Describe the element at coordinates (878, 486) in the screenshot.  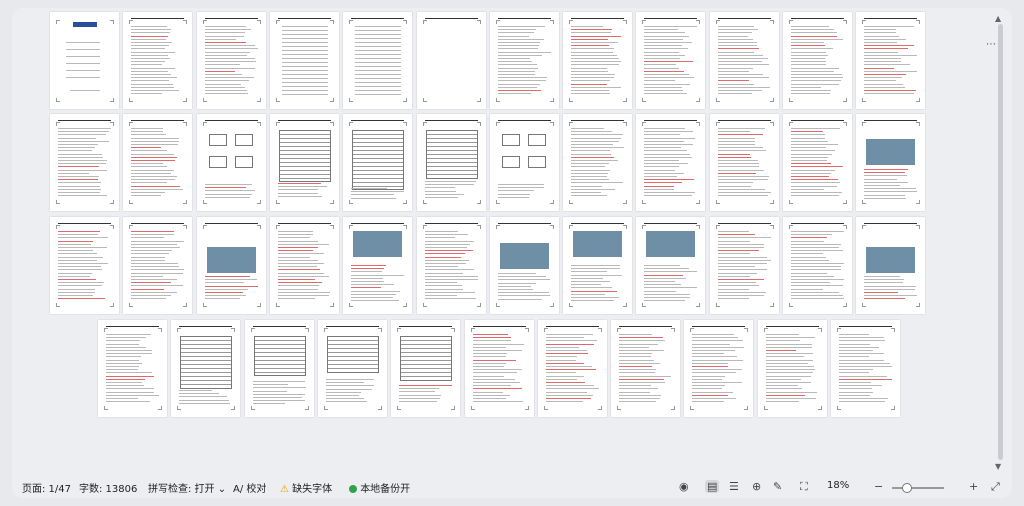
I see `zoom-out-icon: −` at that location.